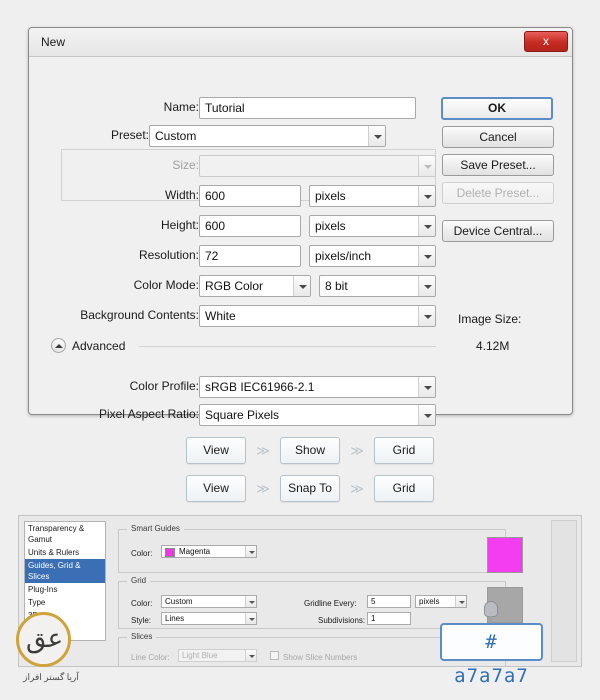 The width and height of the screenshot is (600, 700). I want to click on image-size-value: 4.12M, so click(493, 346).